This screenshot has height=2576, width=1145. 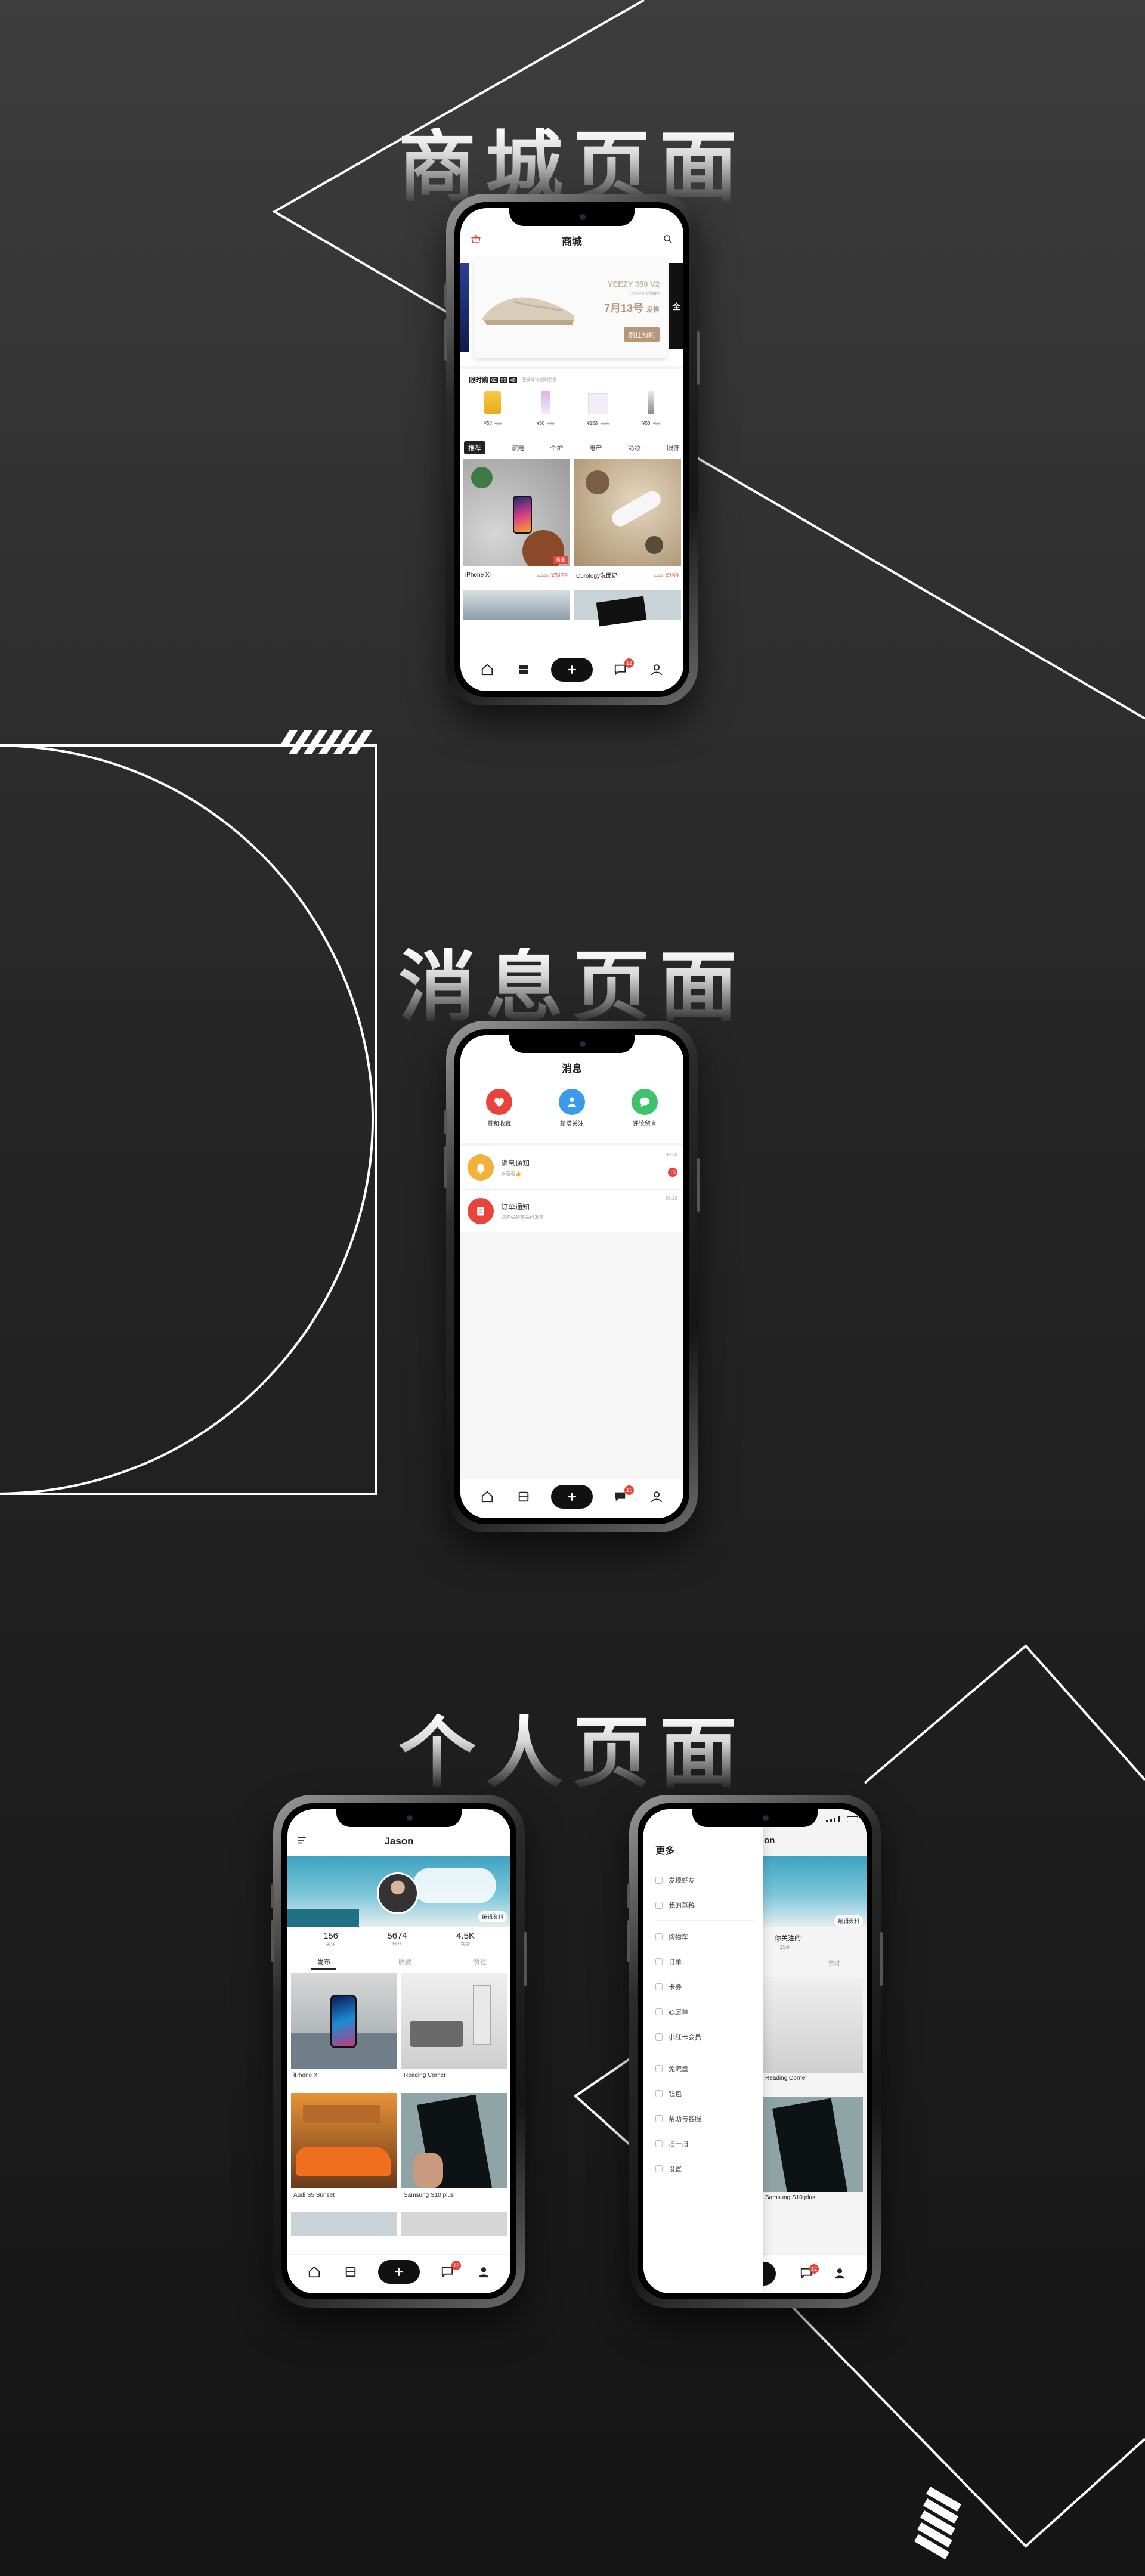 I want to click on category-tab: 服饰, so click(x=673, y=448).